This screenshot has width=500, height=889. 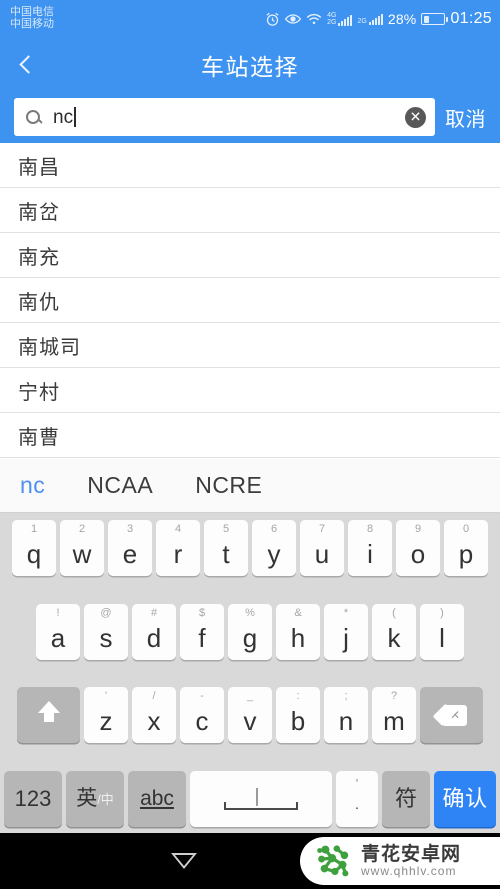 What do you see at coordinates (442, 637) in the screenshot?
I see `key-main-label: l` at bounding box center [442, 637].